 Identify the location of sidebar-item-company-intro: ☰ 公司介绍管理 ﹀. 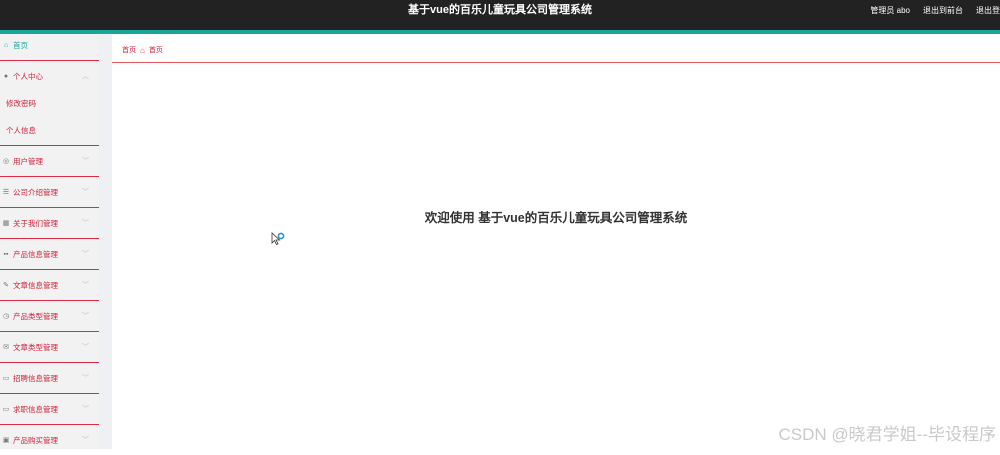
(49, 192).